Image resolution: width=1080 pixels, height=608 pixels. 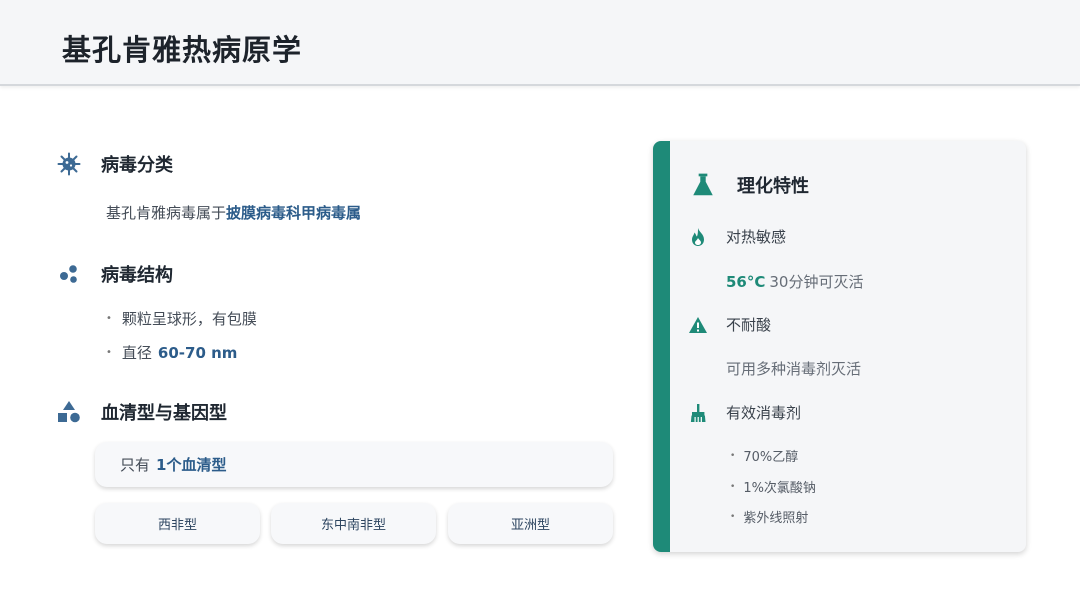 What do you see at coordinates (530, 523) in the screenshot?
I see `genotype-chip: 亚洲型` at bounding box center [530, 523].